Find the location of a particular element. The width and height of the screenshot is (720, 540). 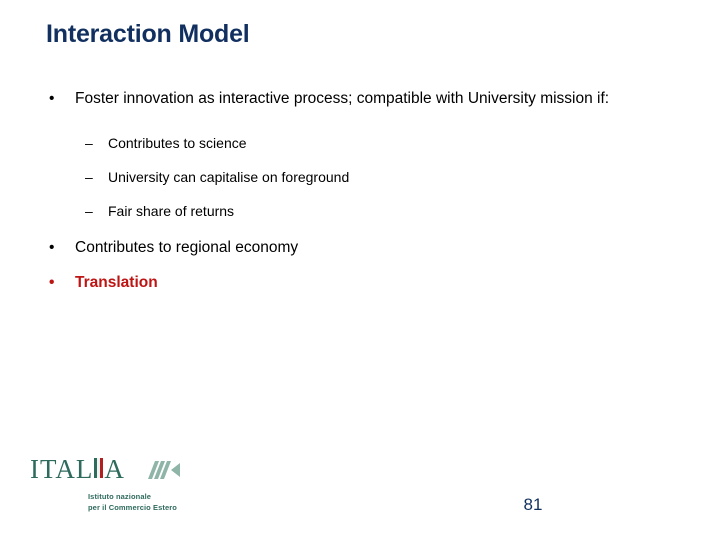

list-item-label: University can capitalise on foreground is located at coordinates (229, 177).